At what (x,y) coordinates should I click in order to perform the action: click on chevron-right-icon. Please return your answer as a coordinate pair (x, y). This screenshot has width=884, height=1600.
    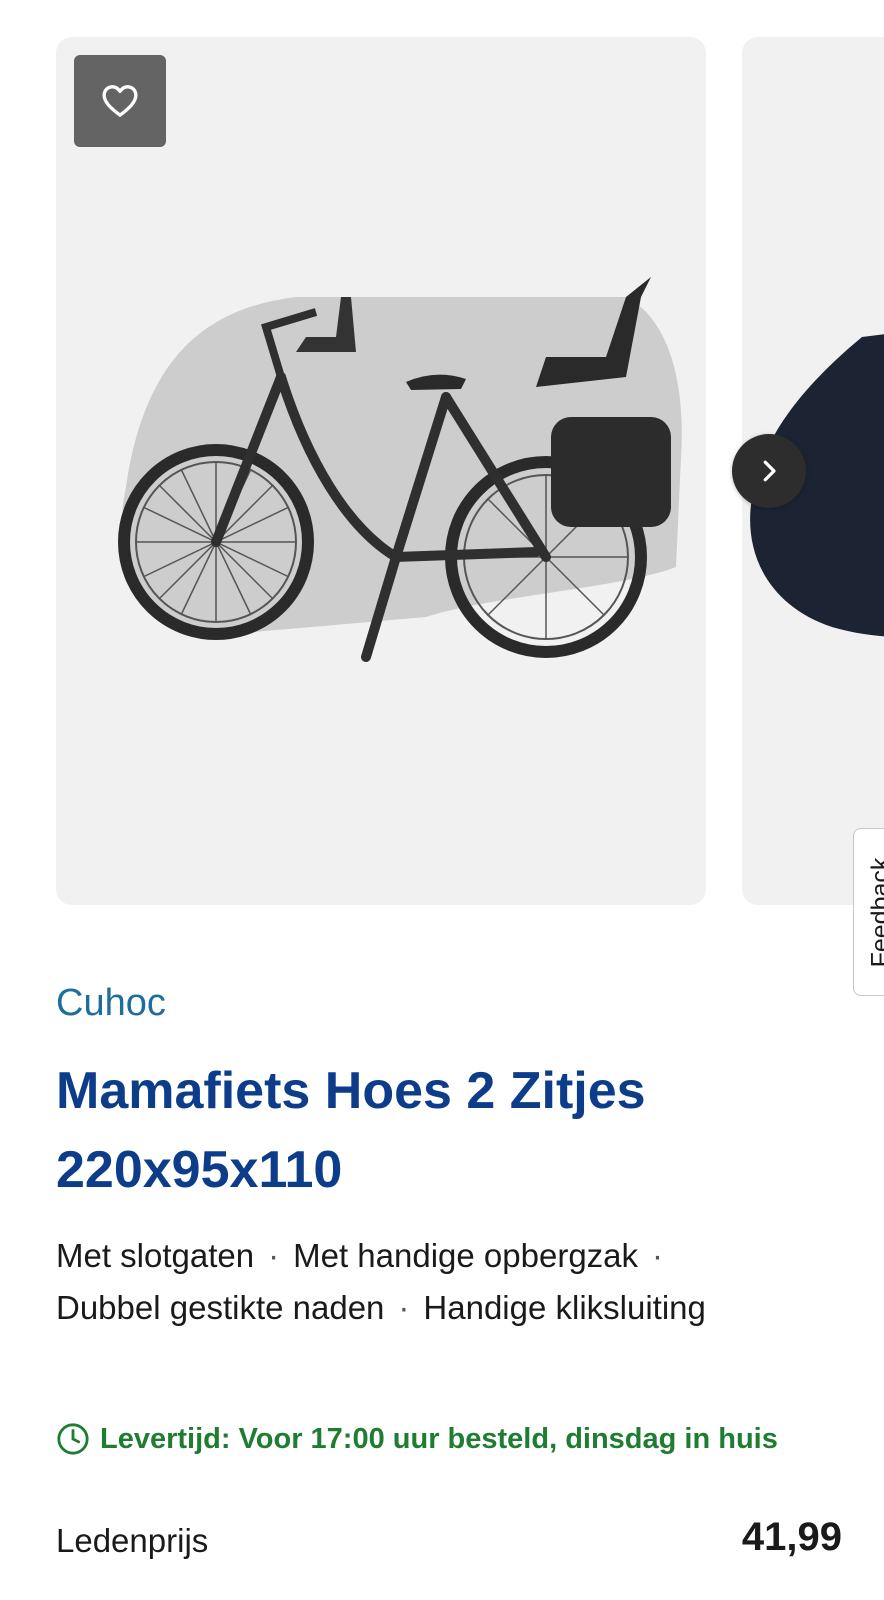
    Looking at the image, I should click on (769, 471).